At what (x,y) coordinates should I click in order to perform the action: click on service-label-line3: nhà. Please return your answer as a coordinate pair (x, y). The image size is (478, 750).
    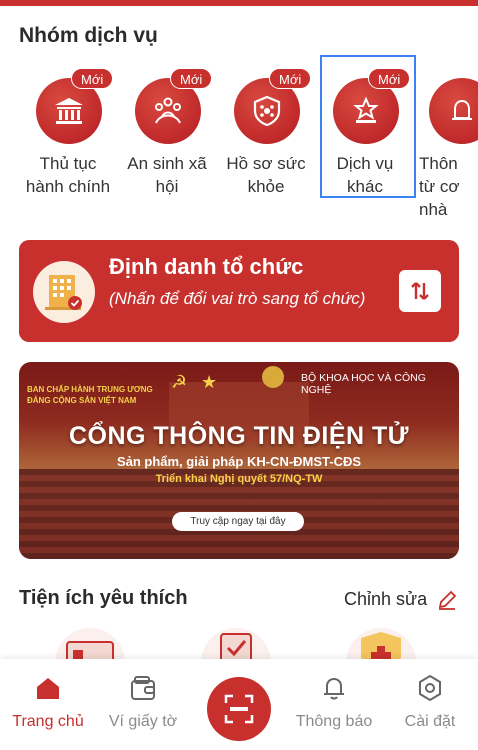
    Looking at the image, I should click on (433, 209).